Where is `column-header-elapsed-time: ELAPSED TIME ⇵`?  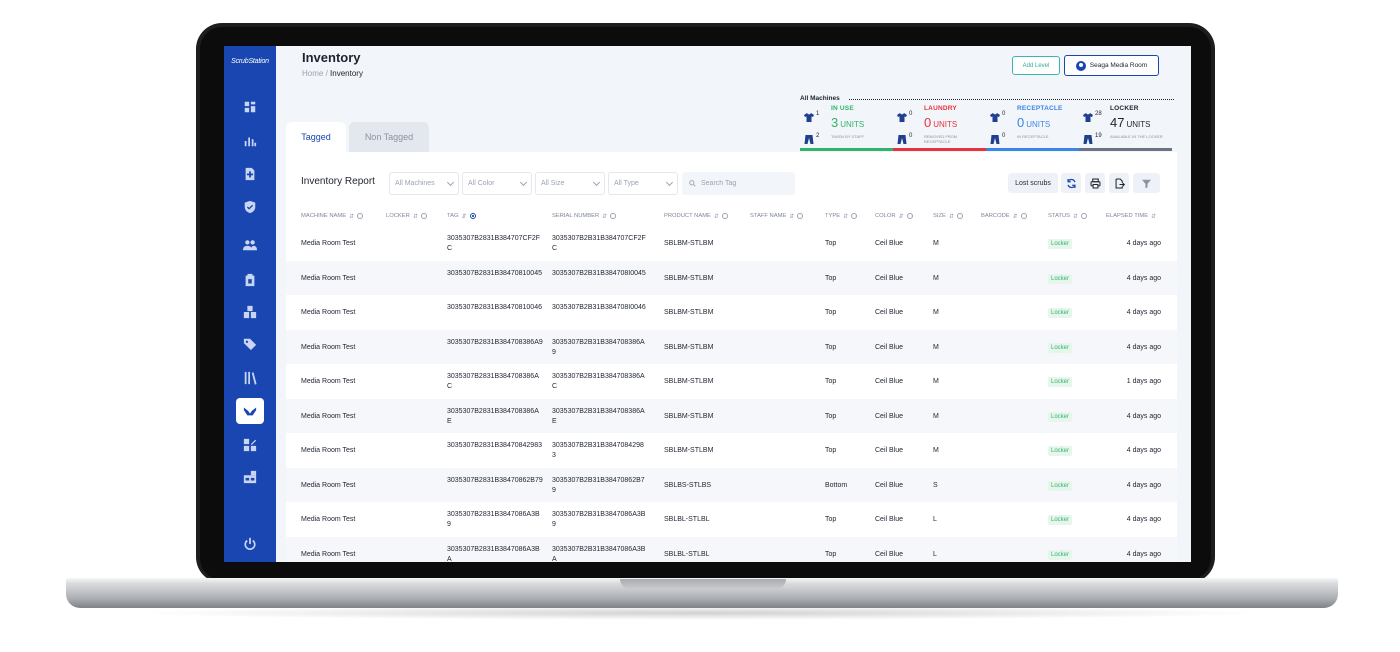 column-header-elapsed-time: ELAPSED TIME ⇵ is located at coordinates (1131, 216).